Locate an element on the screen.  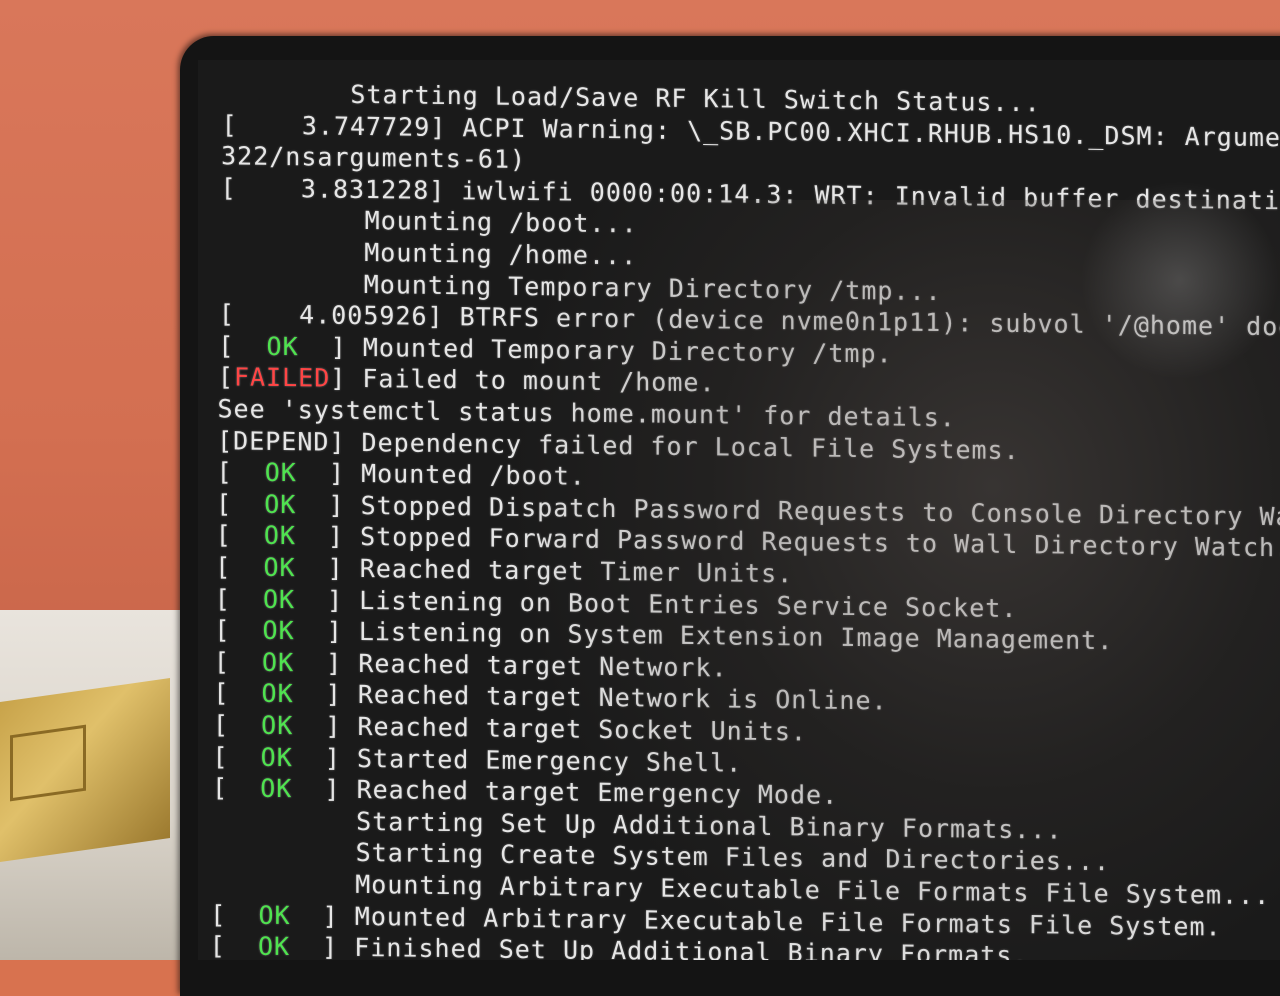
console-line: [ OK ] Reached target Emergency Mode. is located at coordinates (525, 791).